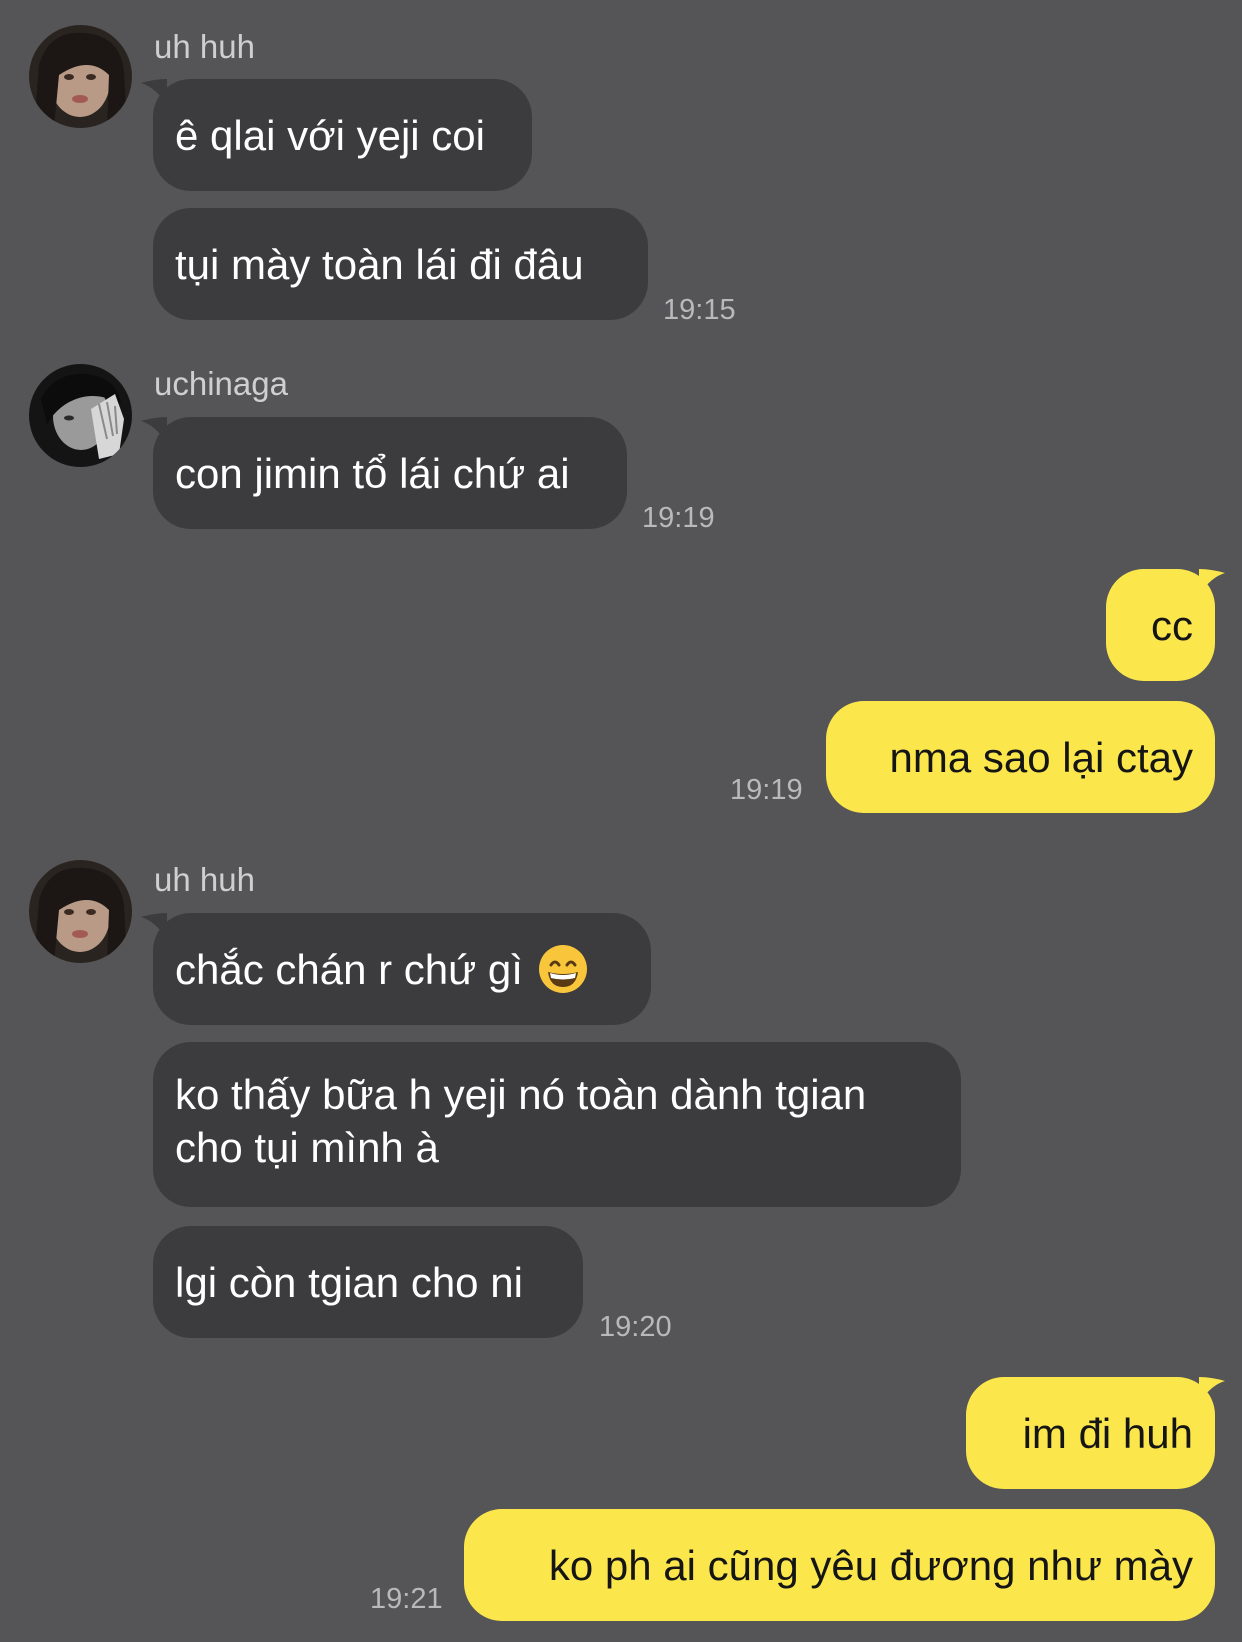 The width and height of the screenshot is (1242, 1642). What do you see at coordinates (349, 969) in the screenshot?
I see `message-text: chắc chán r chứ gì` at bounding box center [349, 969].